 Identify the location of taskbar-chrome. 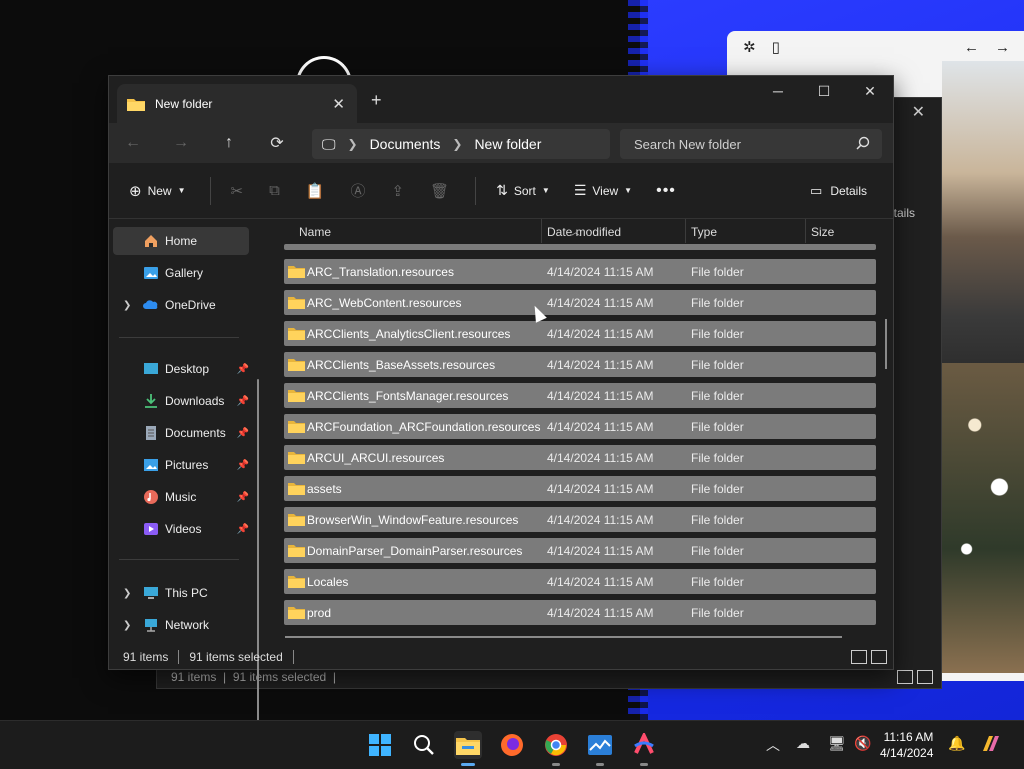
(556, 745).